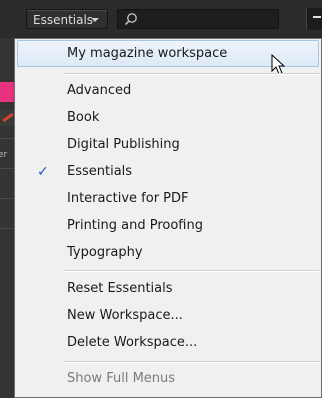 This screenshot has width=322, height=398. Describe the element at coordinates (63, 20) in the screenshot. I see `workspace-switcher-label: Essentials` at that location.